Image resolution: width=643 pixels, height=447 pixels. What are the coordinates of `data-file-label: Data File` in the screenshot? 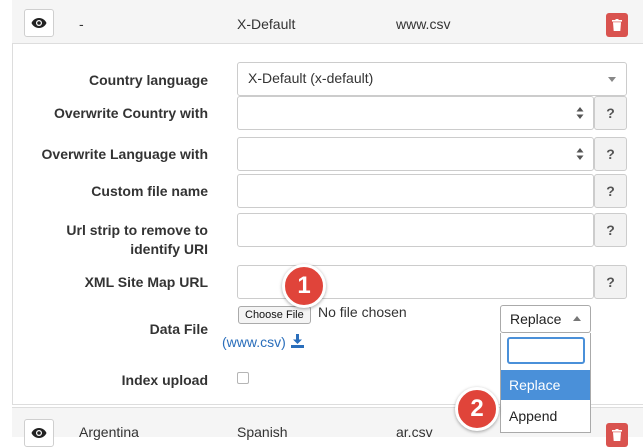 It's located at (178, 329).